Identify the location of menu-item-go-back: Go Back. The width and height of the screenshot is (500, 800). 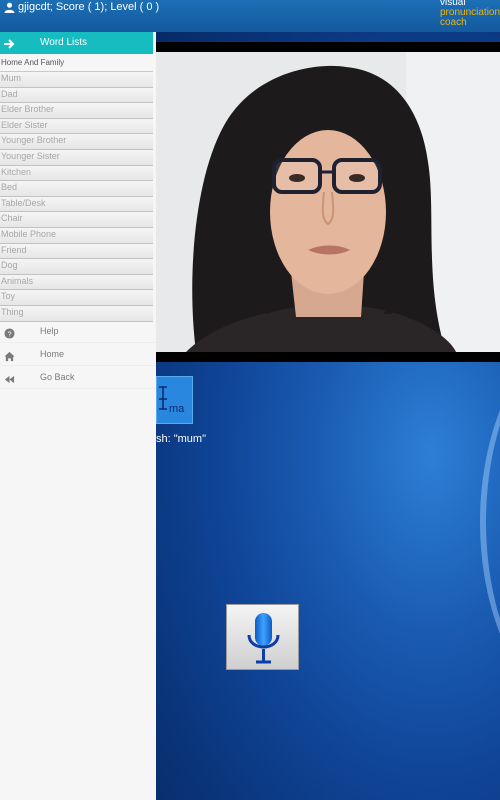
(78, 377).